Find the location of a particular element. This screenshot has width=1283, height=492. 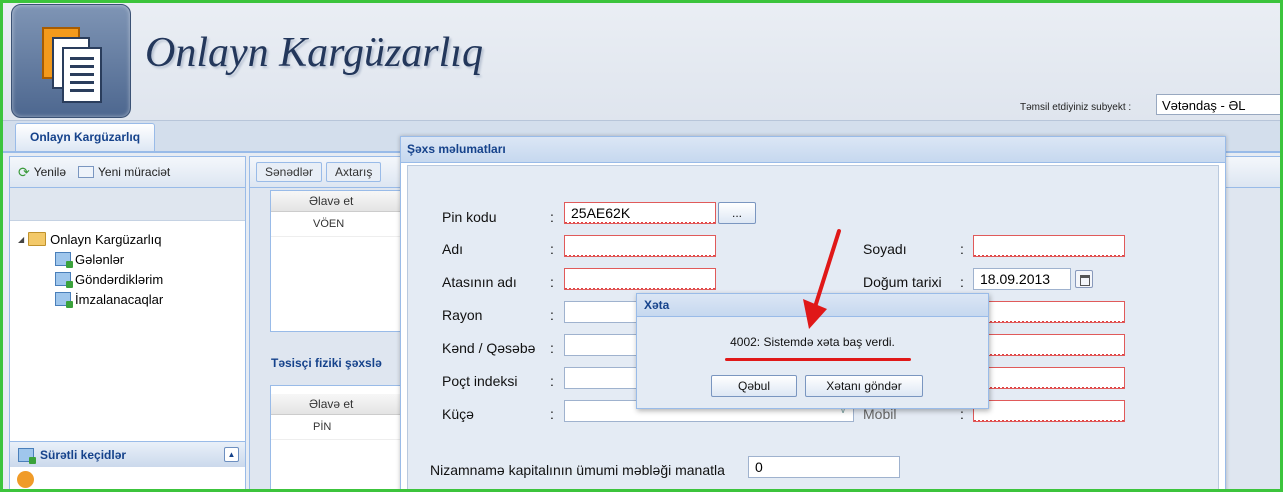

voen-grid: Əlavə et VÖEN is located at coordinates (341, 261).